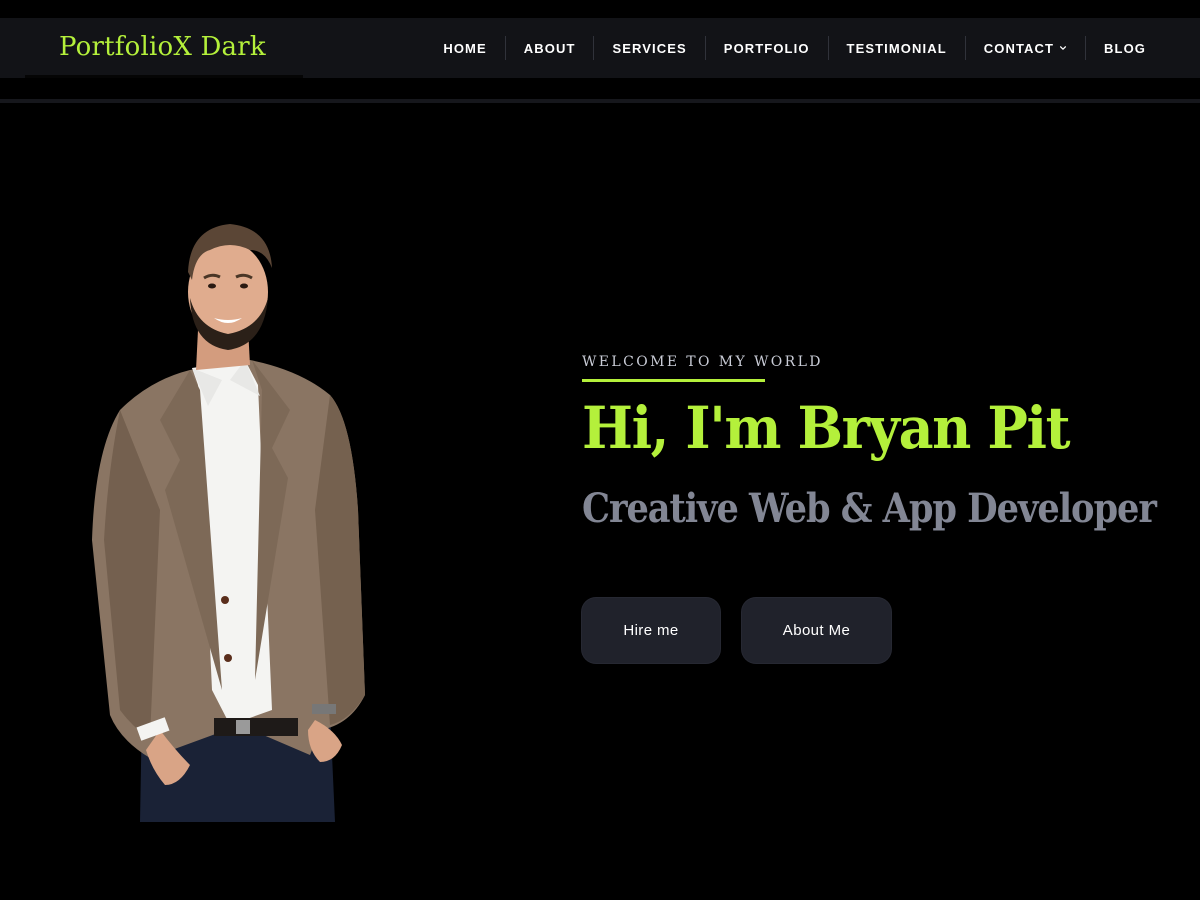 Image resolution: width=1200 pixels, height=900 pixels. What do you see at coordinates (649, 48) in the screenshot?
I see `nav-item-services: SERVICES` at bounding box center [649, 48].